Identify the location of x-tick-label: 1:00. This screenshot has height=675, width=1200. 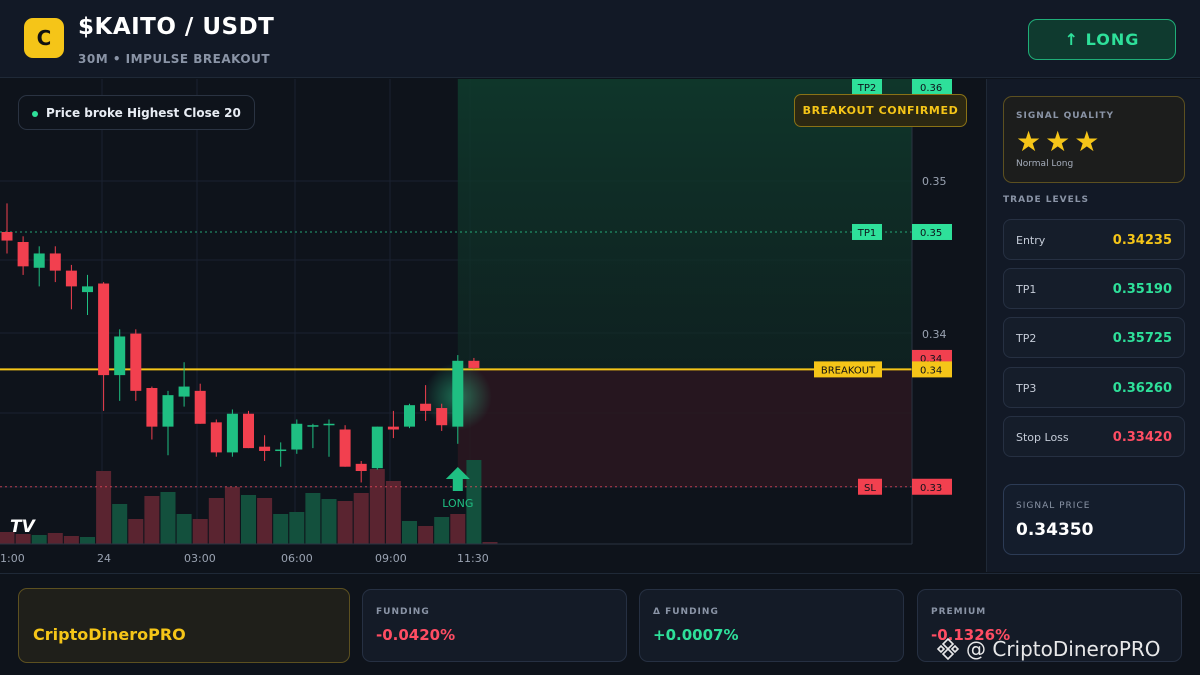
(12, 558).